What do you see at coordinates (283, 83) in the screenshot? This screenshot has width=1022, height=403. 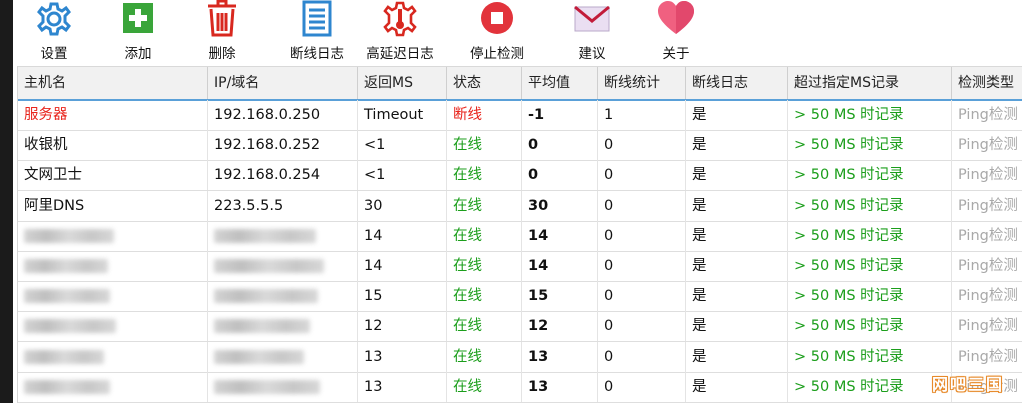 I see `column-header-ip: IP/域名` at bounding box center [283, 83].